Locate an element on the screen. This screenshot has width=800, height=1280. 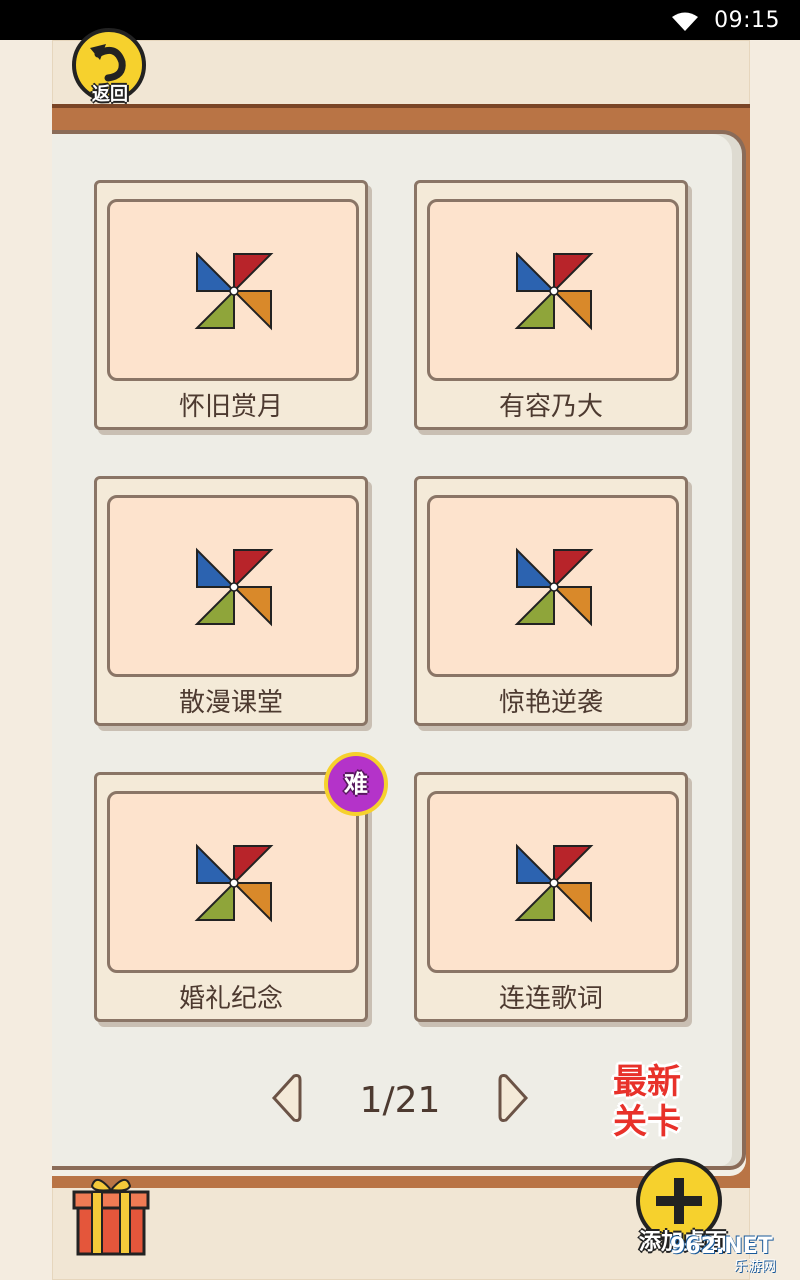
left-margin is located at coordinates (26, 660).